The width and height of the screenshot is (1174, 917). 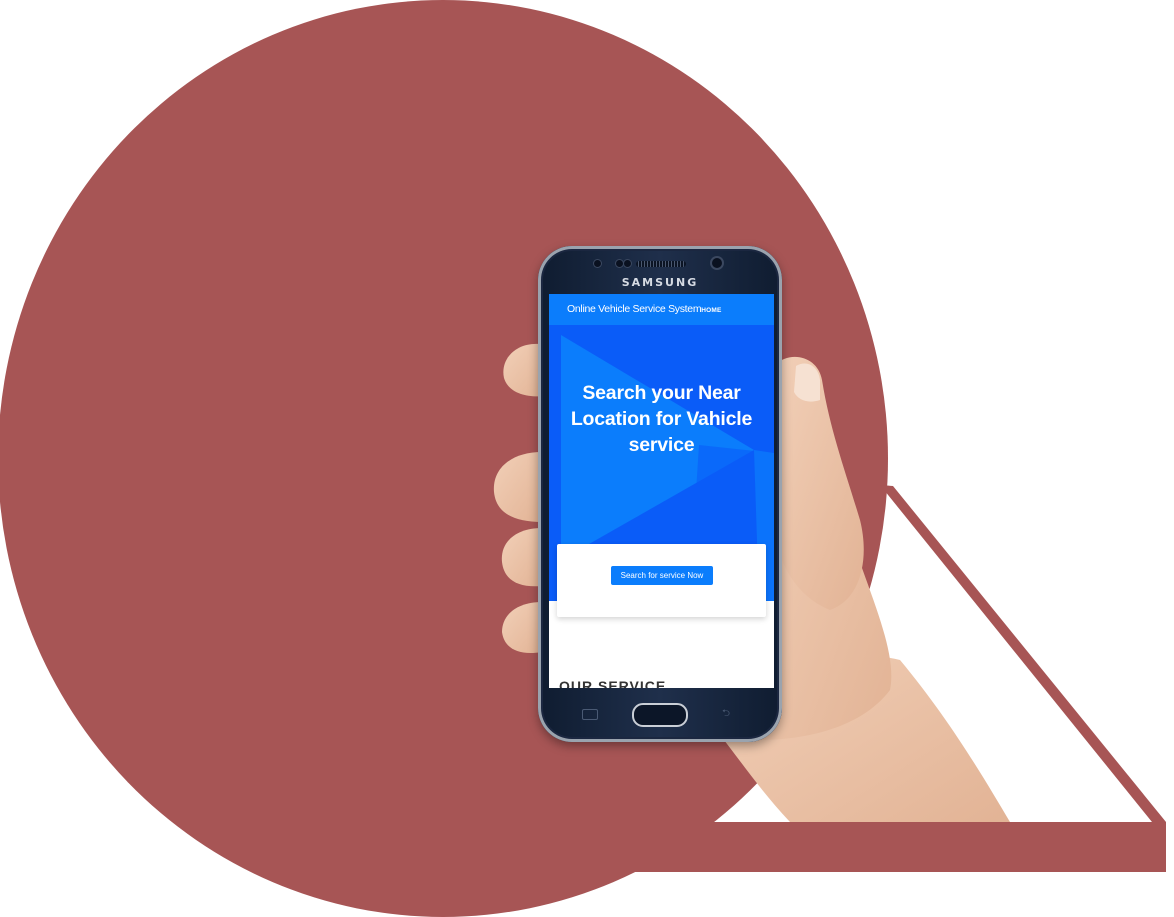 What do you see at coordinates (711, 310) in the screenshot?
I see `nav-home-link: HOME` at bounding box center [711, 310].